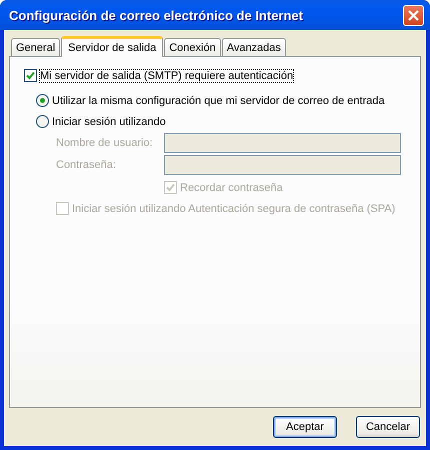 Image resolution: width=430 pixels, height=450 pixels. I want to click on tab: Servidor de salida, so click(112, 46).